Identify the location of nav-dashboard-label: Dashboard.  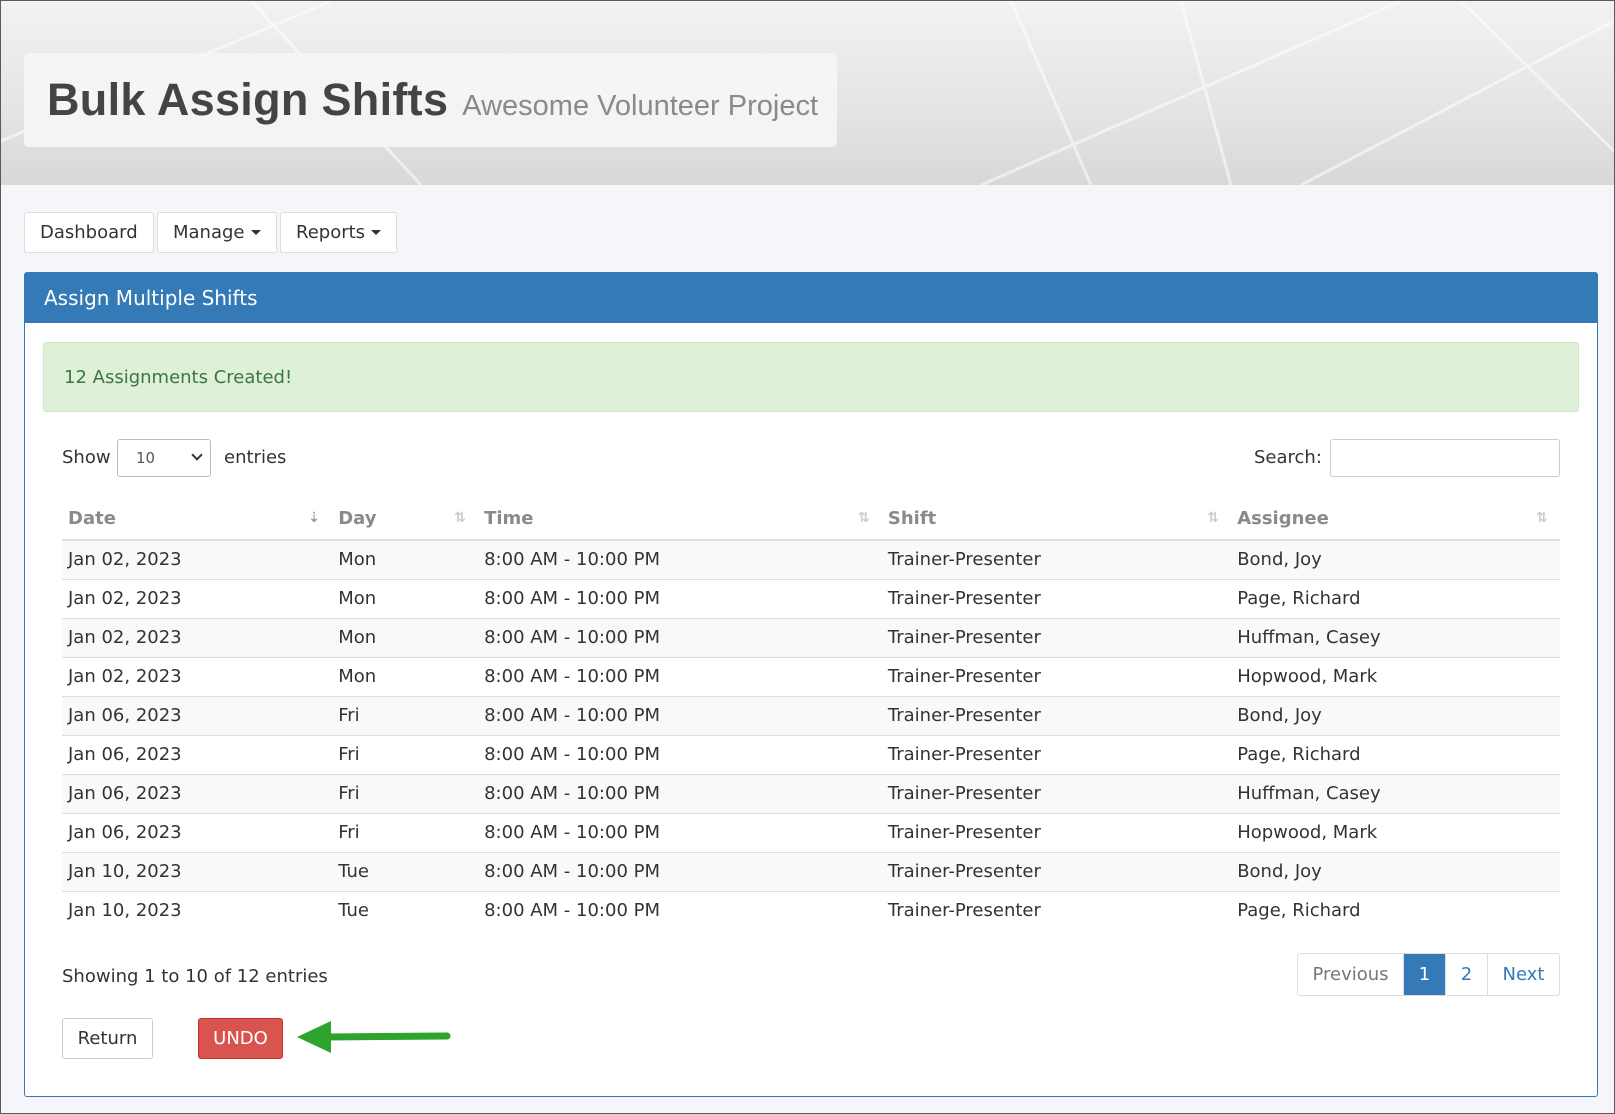
(89, 232).